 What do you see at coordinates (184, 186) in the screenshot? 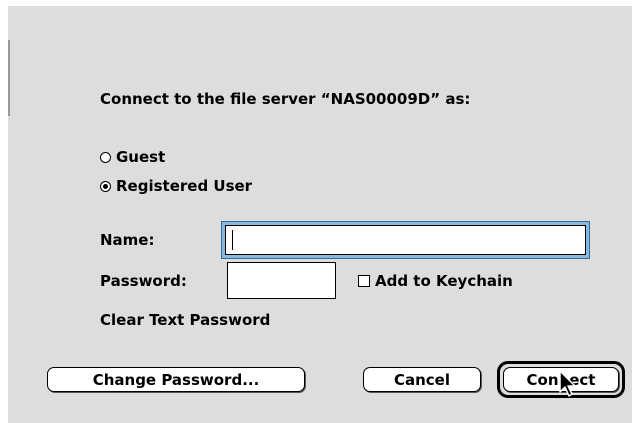
I see `registered-user-label: Registered User` at bounding box center [184, 186].